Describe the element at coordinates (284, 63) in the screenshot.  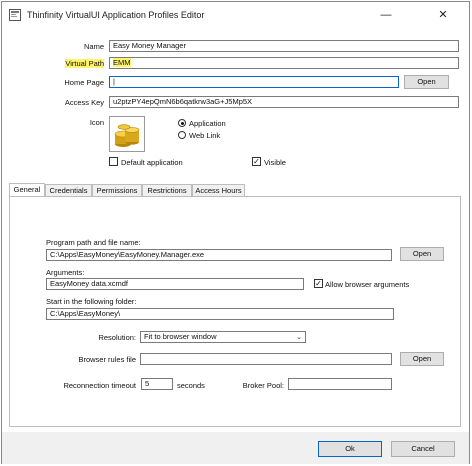
I see `virtual-path-field: EMM` at that location.